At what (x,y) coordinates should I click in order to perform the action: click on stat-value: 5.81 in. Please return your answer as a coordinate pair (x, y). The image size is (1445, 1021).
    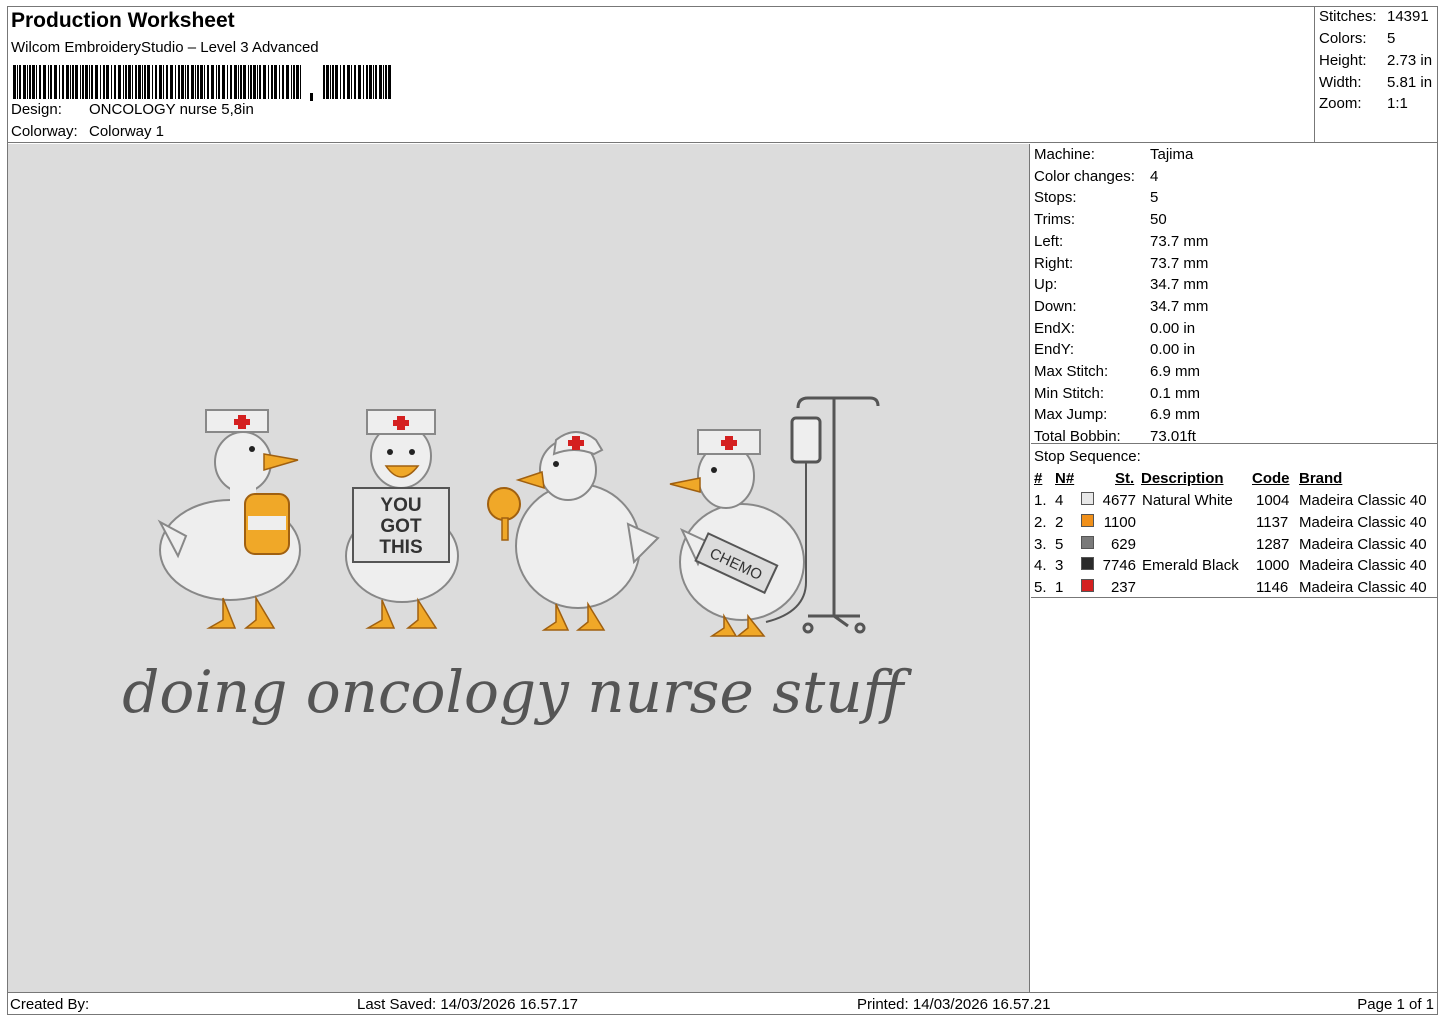
    Looking at the image, I should click on (1410, 82).